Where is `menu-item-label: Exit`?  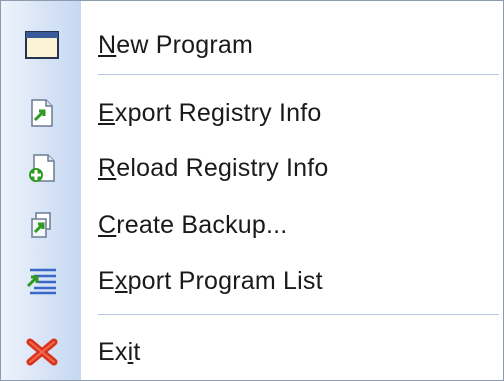
menu-item-label: Exit is located at coordinates (119, 351).